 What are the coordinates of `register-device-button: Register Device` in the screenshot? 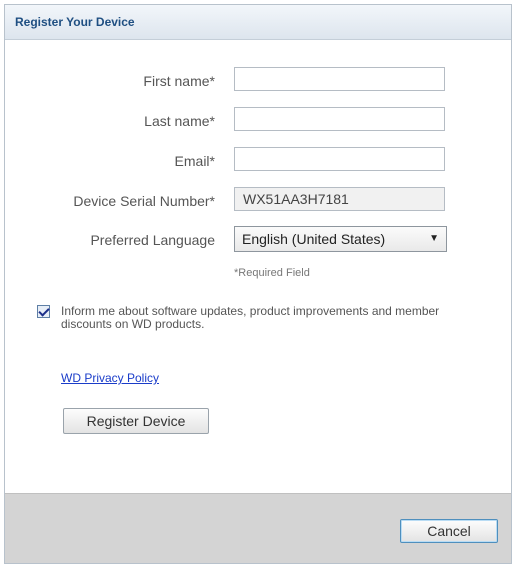 It's located at (136, 421).